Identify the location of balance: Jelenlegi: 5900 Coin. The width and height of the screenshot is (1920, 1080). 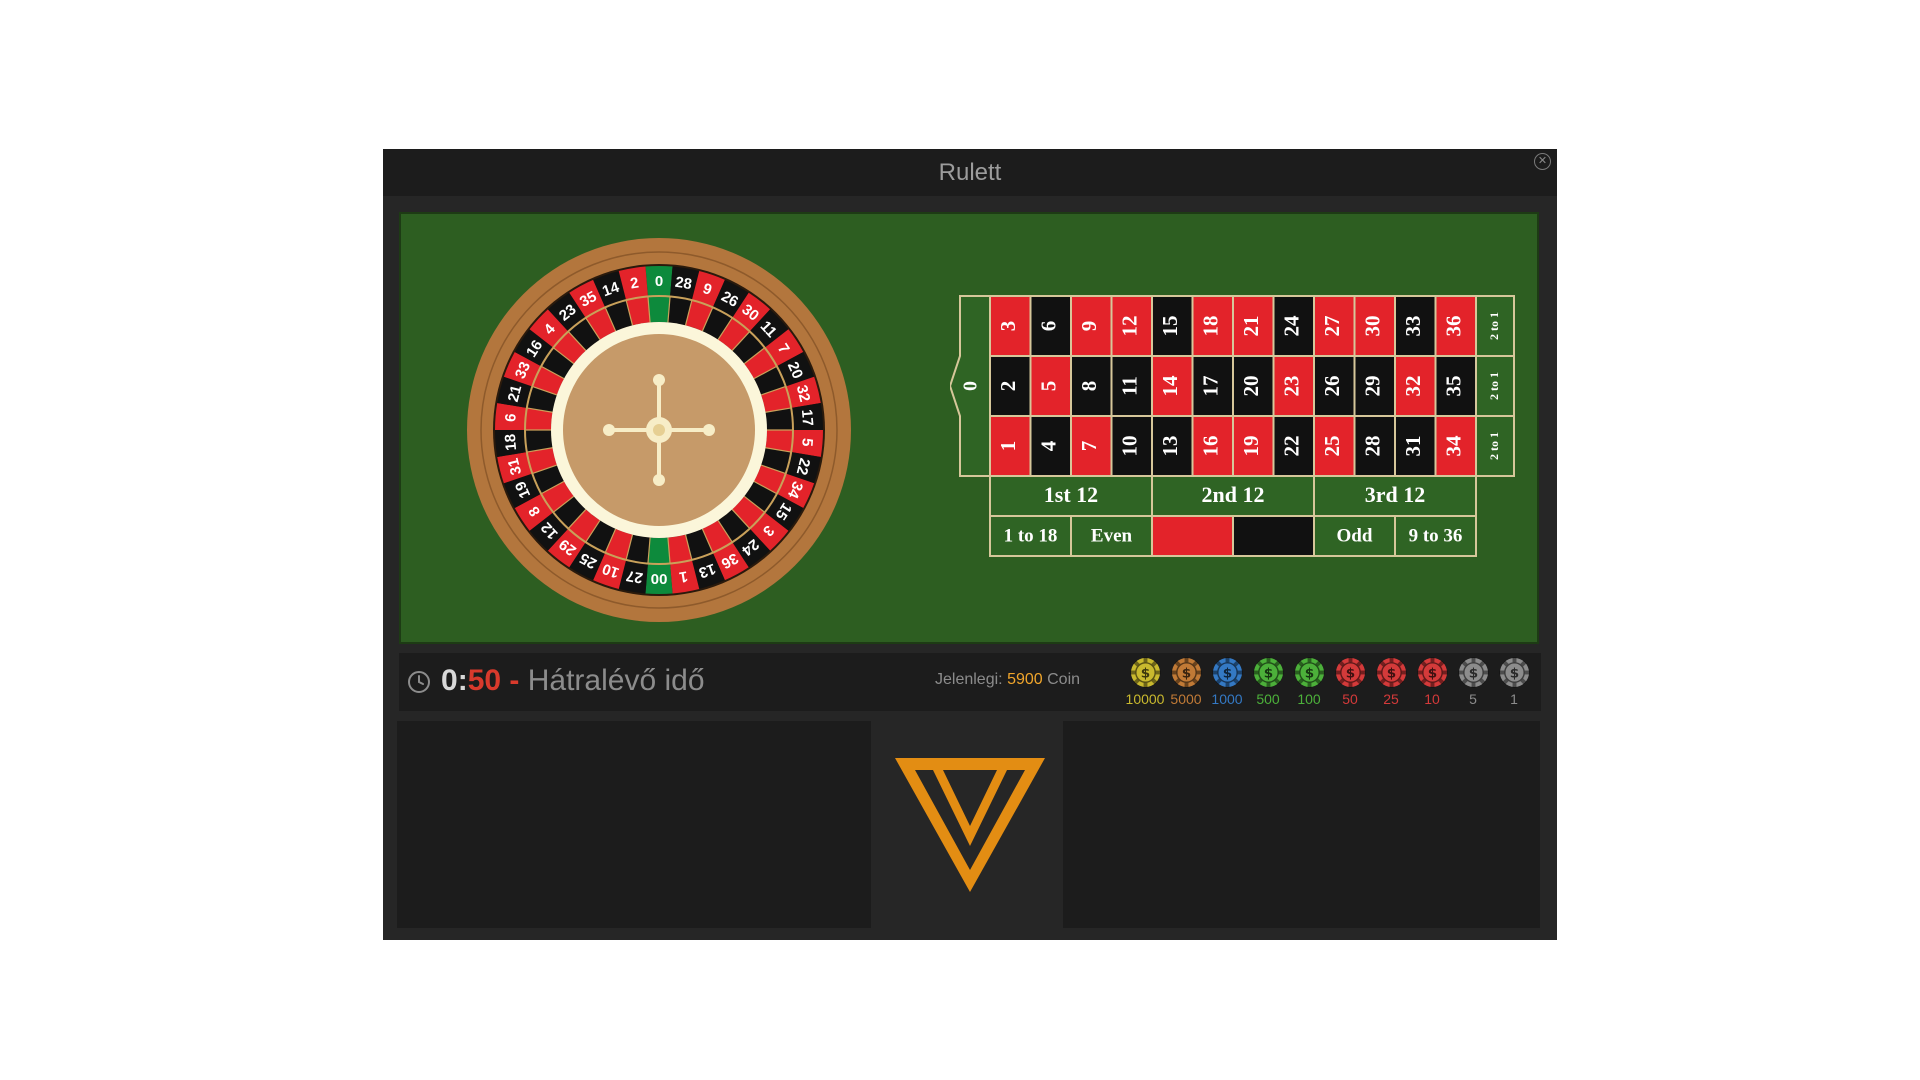
(1007, 680).